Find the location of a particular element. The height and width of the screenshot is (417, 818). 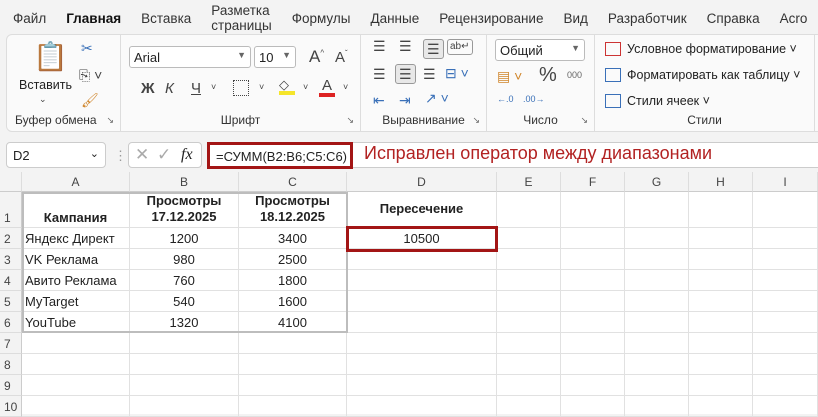

cell-E4 is located at coordinates (529, 280).